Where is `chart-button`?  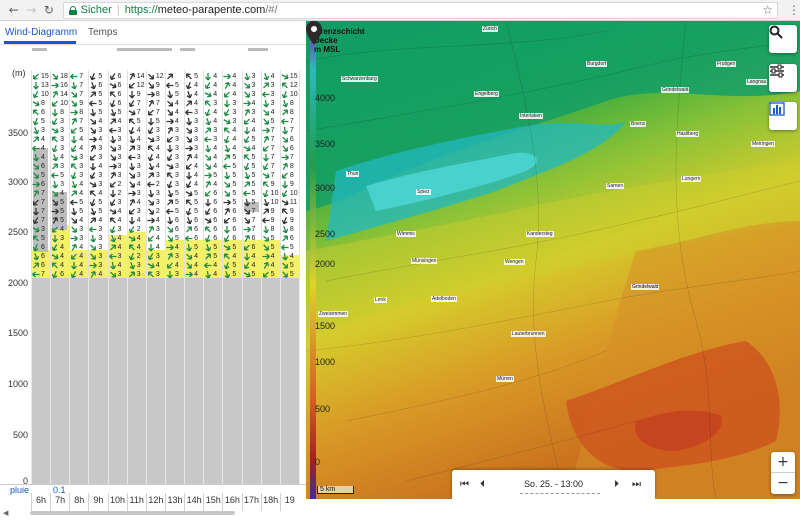
chart-button is located at coordinates (783, 116).